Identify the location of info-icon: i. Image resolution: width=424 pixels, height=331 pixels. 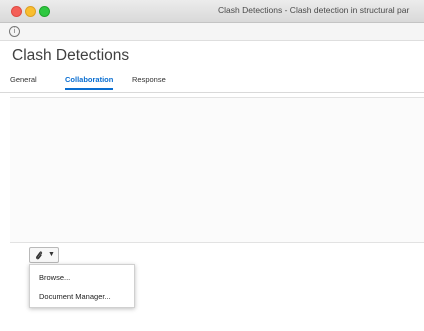
(14, 31).